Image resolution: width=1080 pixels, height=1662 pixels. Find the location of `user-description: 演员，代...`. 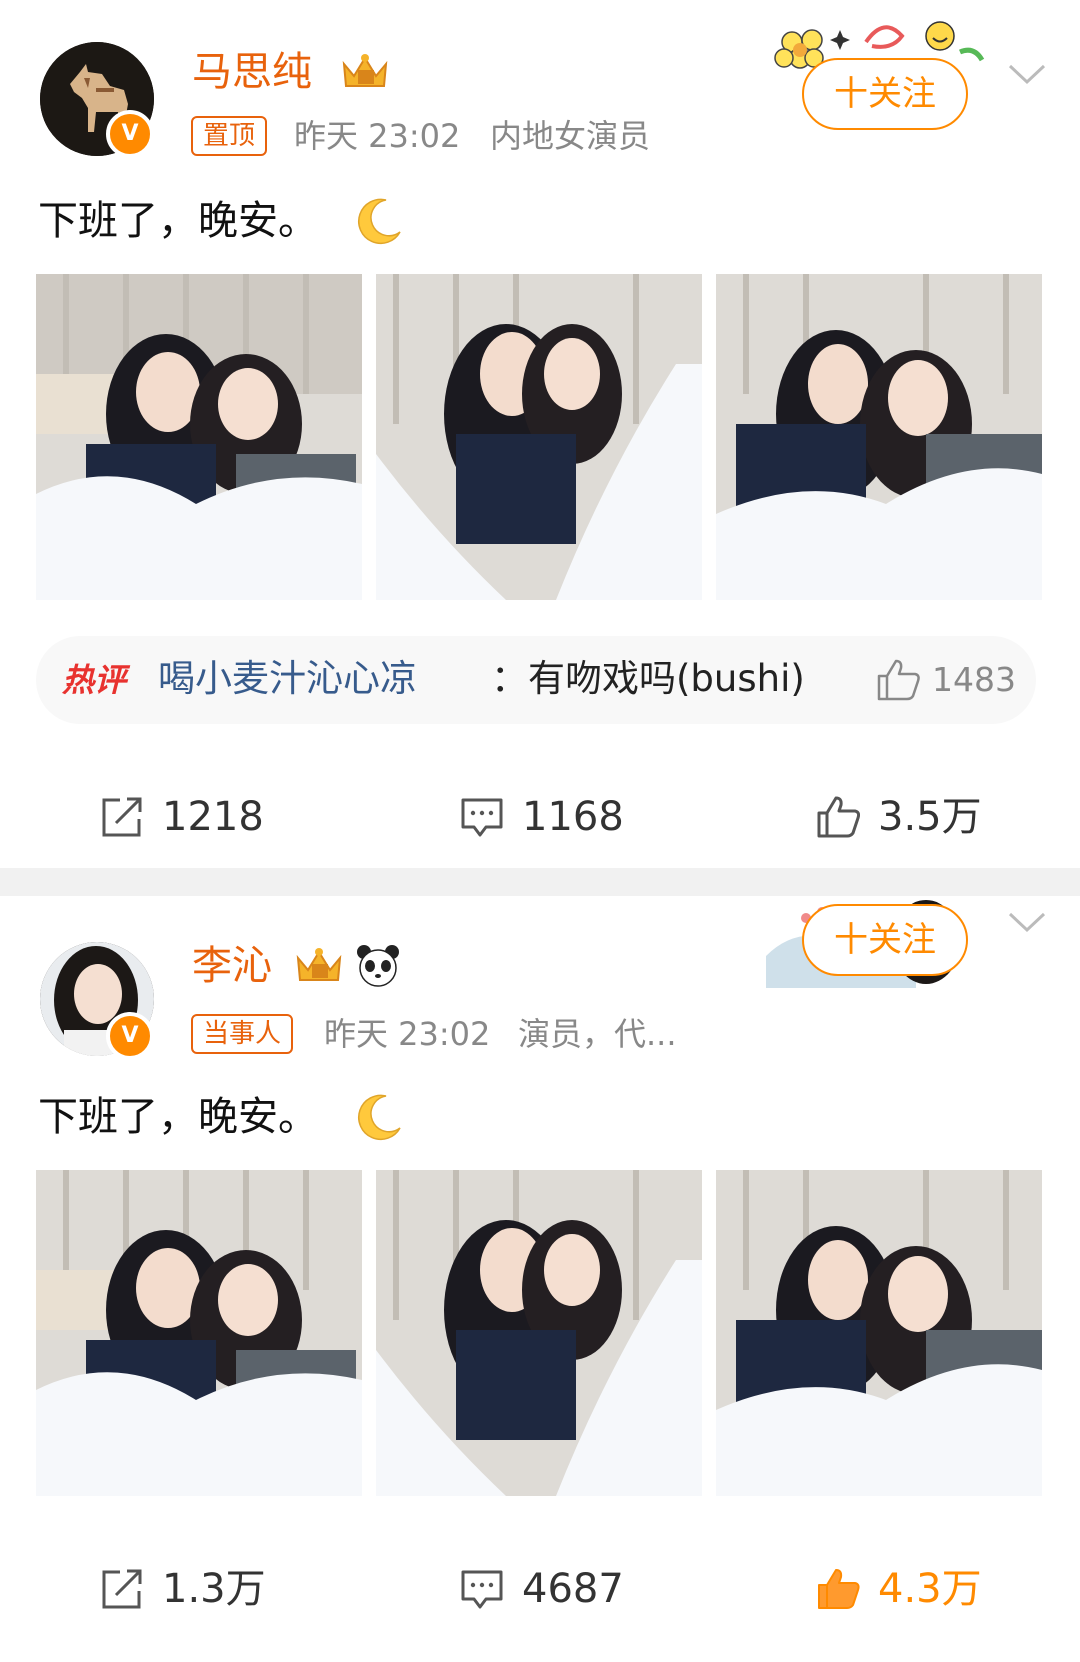

user-description: 演员，代... is located at coordinates (597, 1034).